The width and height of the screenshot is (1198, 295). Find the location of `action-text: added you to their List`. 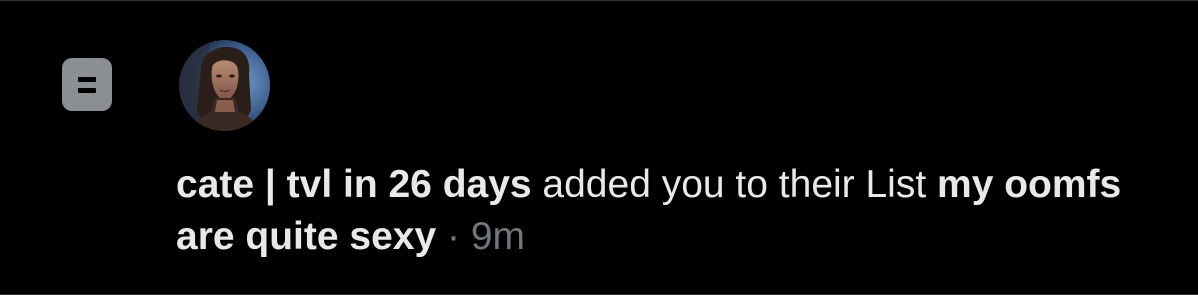

action-text: added you to their List is located at coordinates (734, 184).